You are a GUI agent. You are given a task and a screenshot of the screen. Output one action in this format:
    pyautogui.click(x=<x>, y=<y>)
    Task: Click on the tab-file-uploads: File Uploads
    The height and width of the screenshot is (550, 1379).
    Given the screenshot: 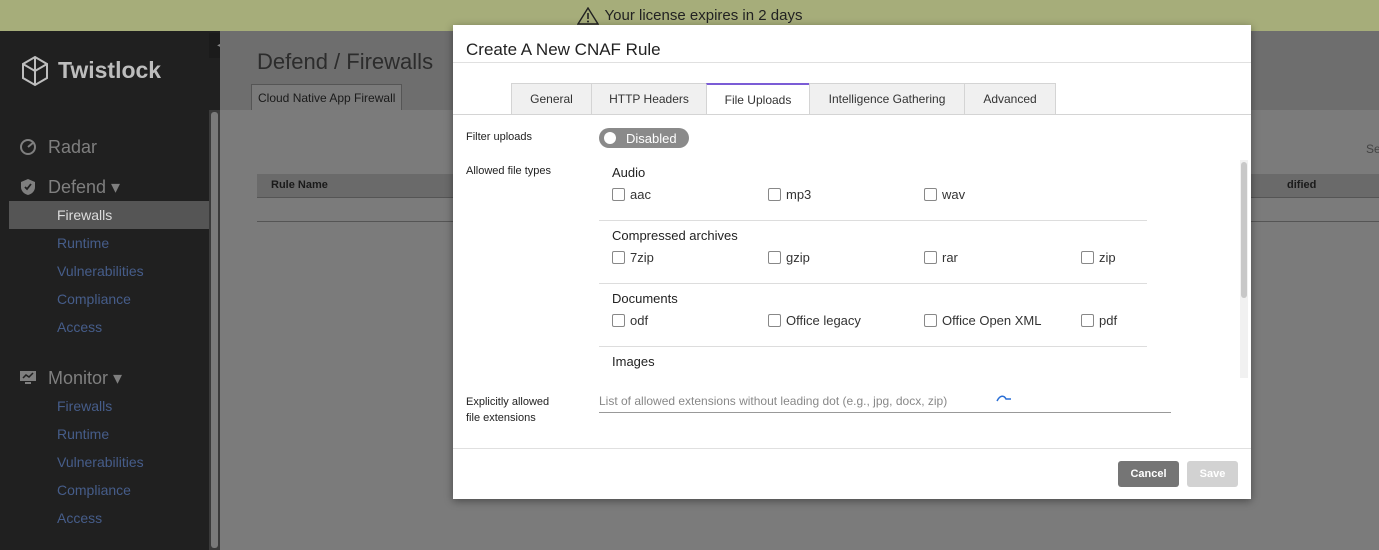 What is the action you would take?
    pyautogui.click(x=757, y=99)
    